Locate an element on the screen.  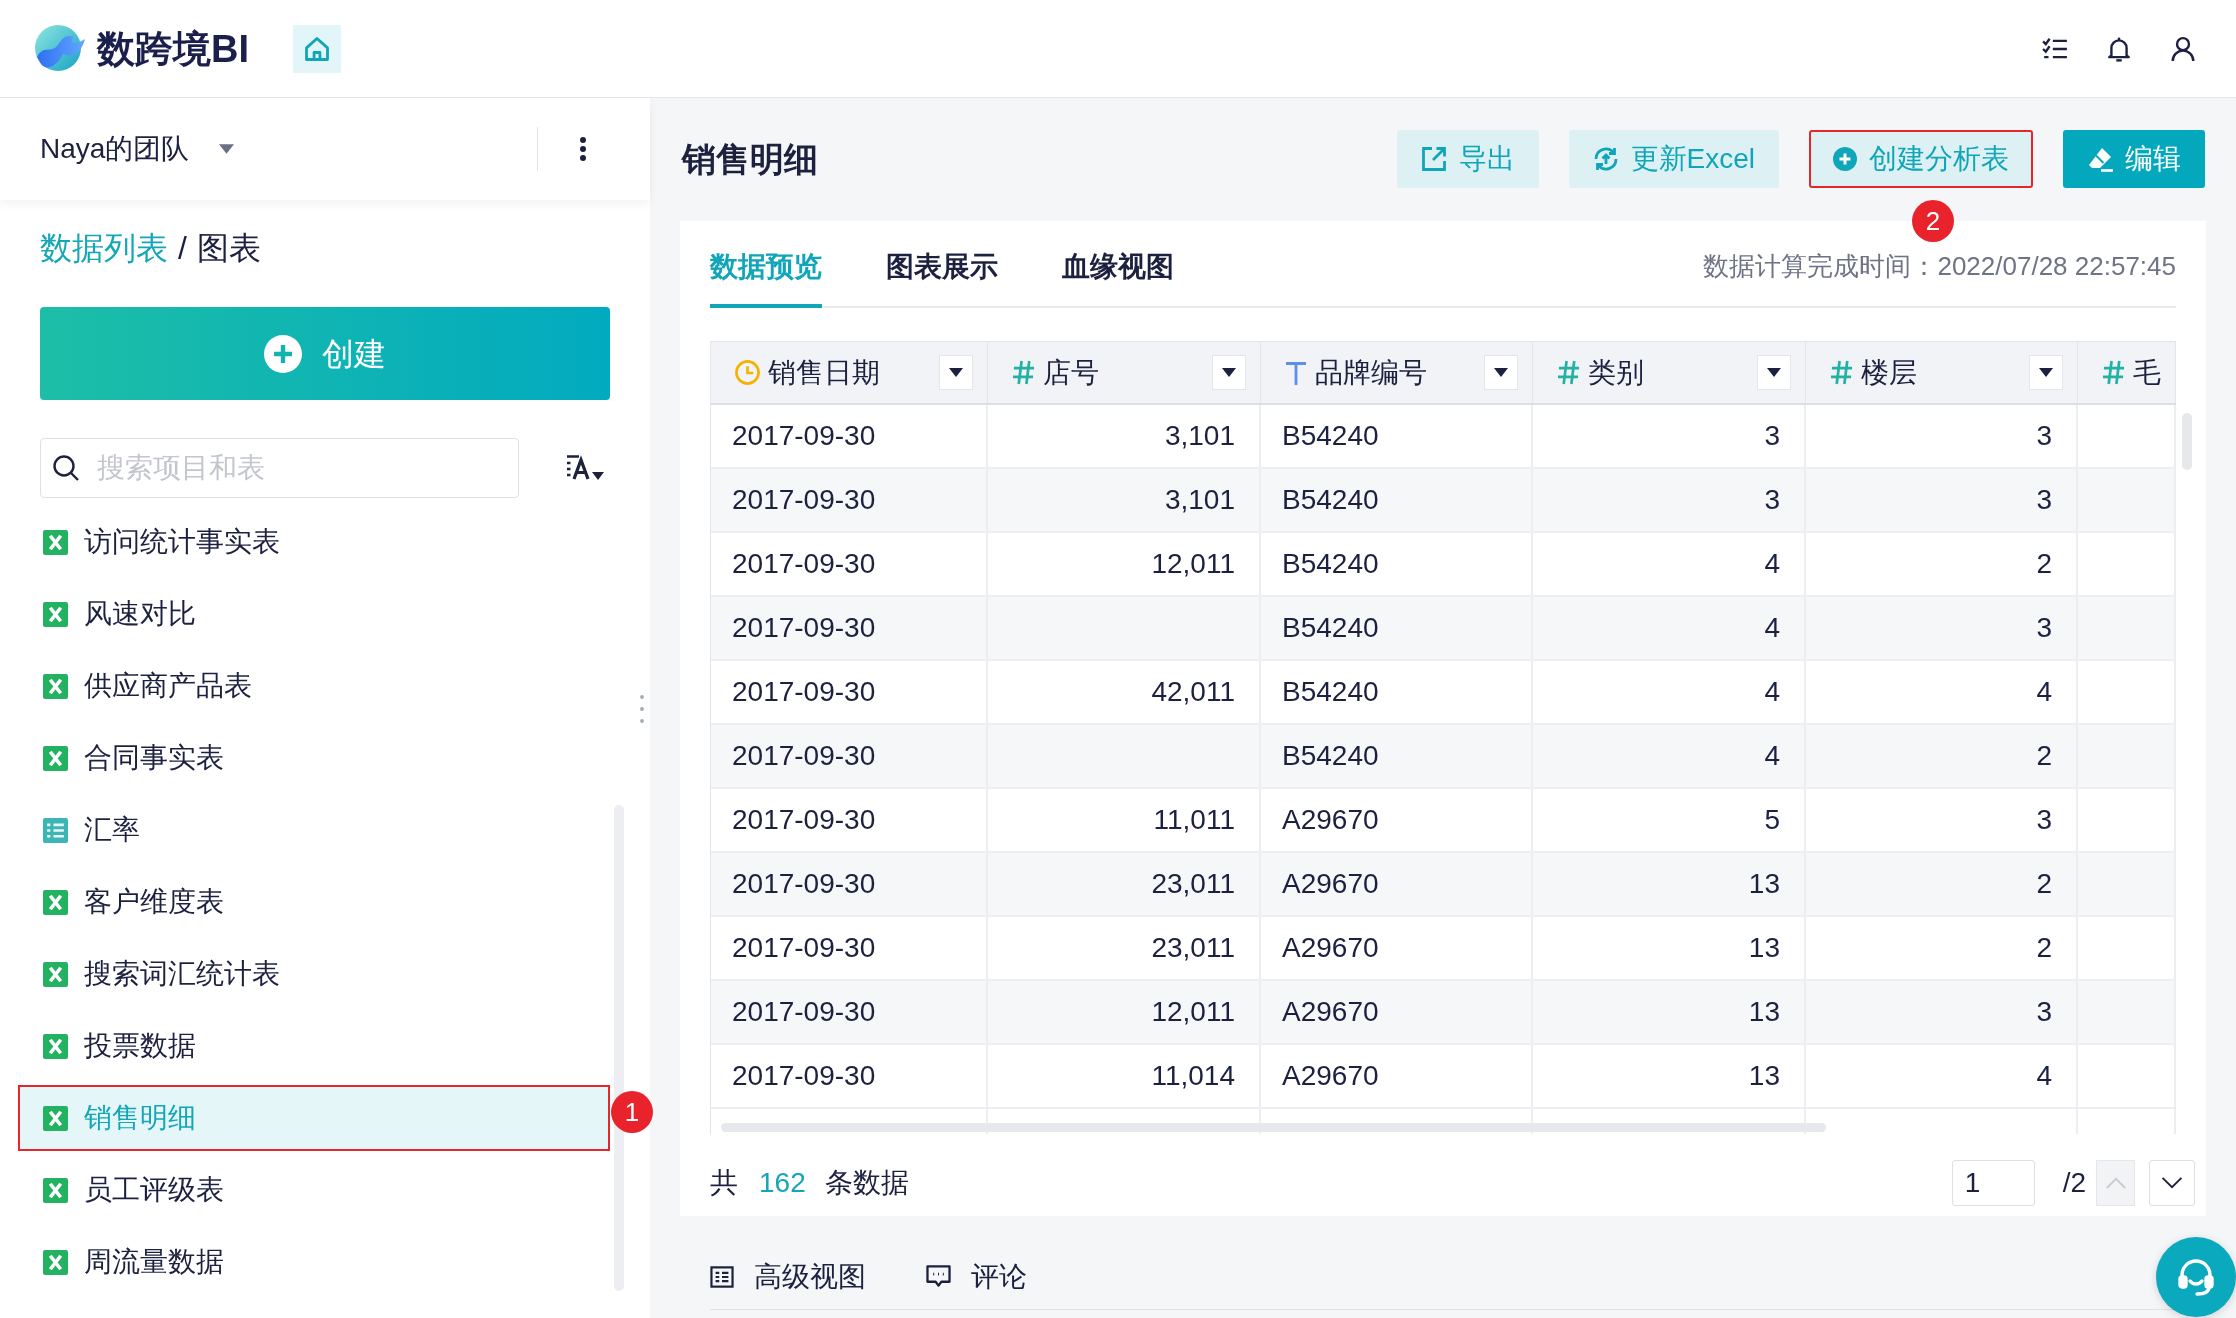
scrollbar is located at coordinates (619, 1048).